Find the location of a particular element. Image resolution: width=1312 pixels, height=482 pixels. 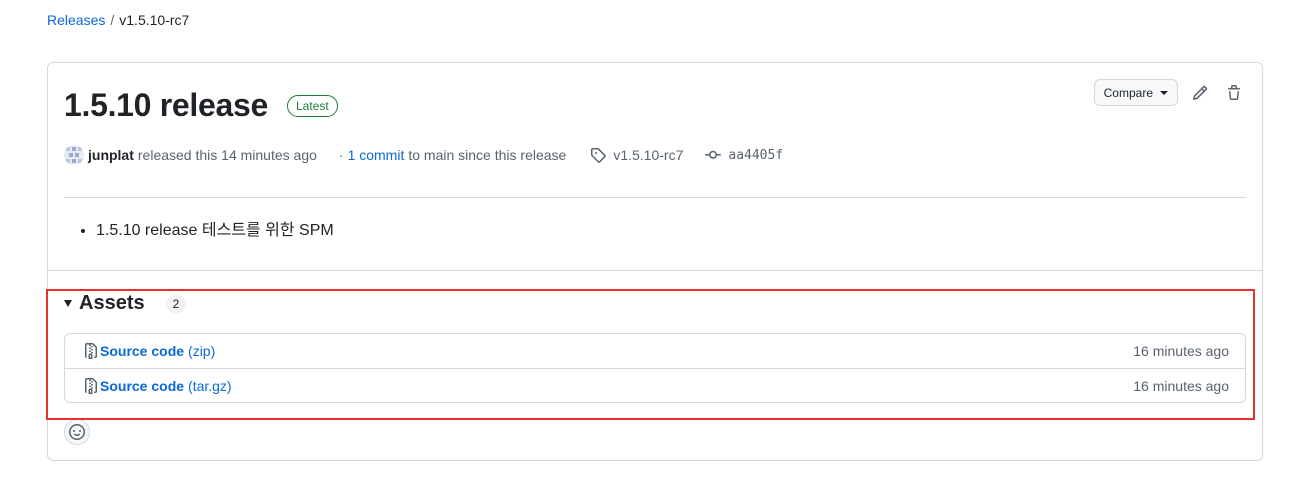

release-notes: 1.5.10 release 테스트를 위한 SPM is located at coordinates (215, 228).